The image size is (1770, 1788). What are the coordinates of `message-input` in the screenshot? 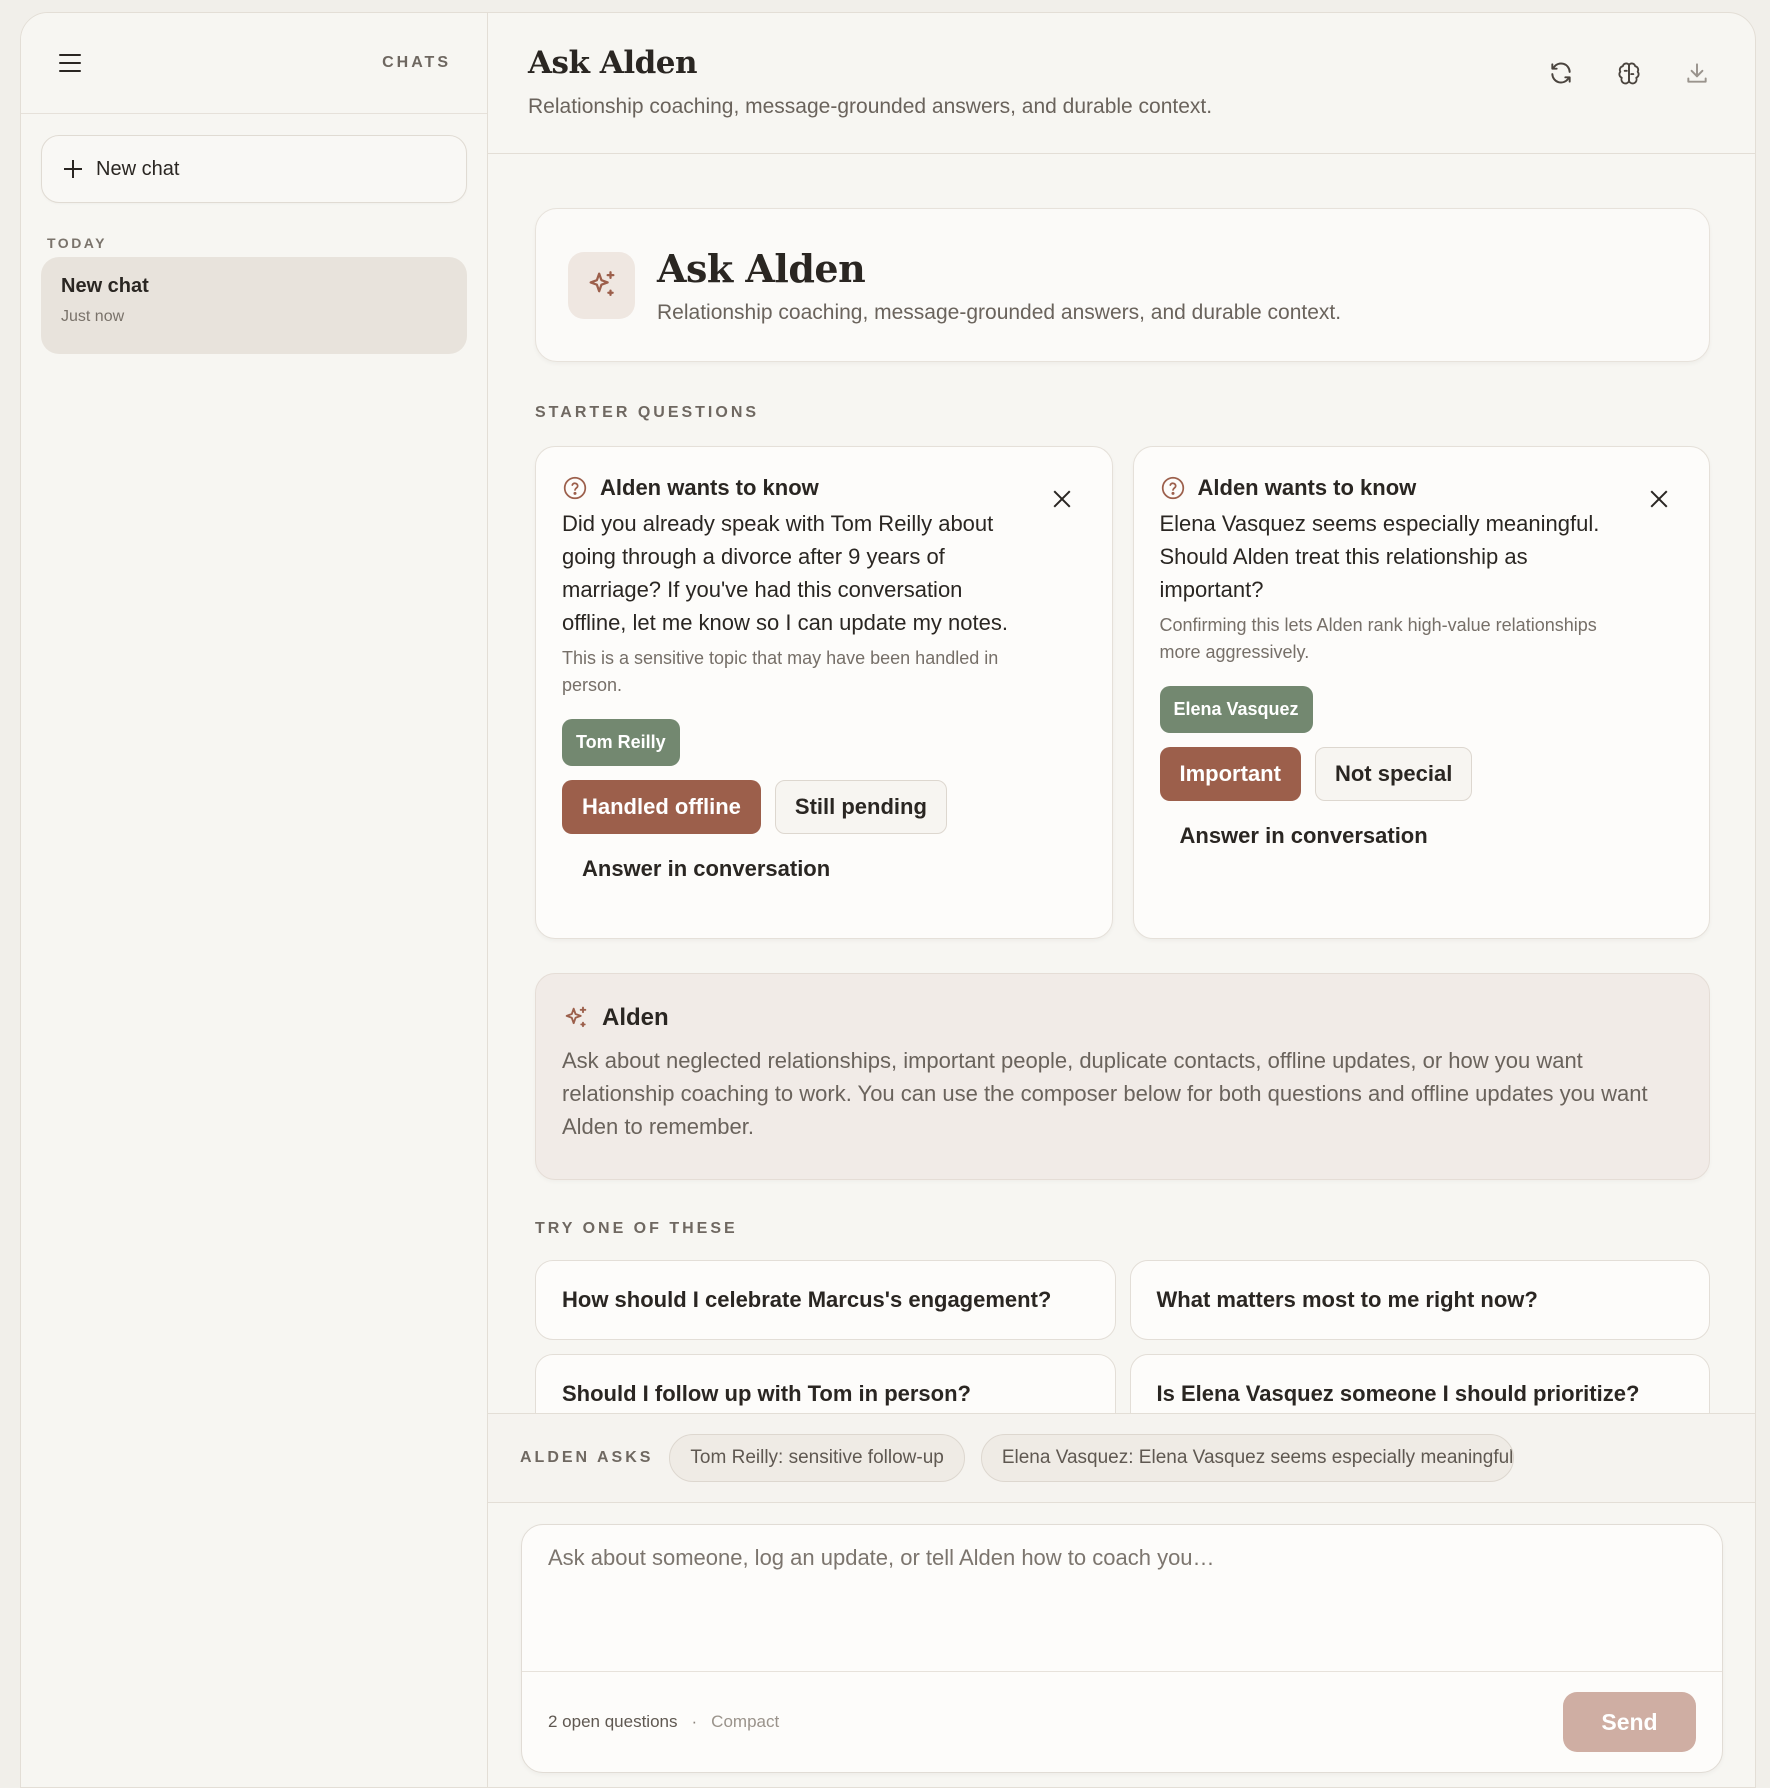 It's located at (1122, 1598).